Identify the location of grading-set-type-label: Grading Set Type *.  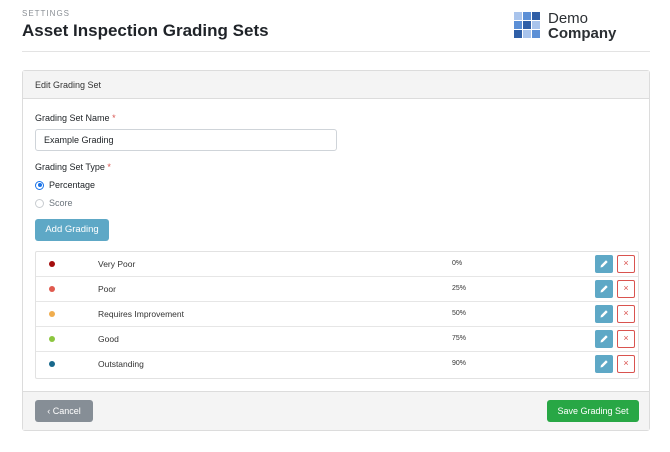
(73, 167).